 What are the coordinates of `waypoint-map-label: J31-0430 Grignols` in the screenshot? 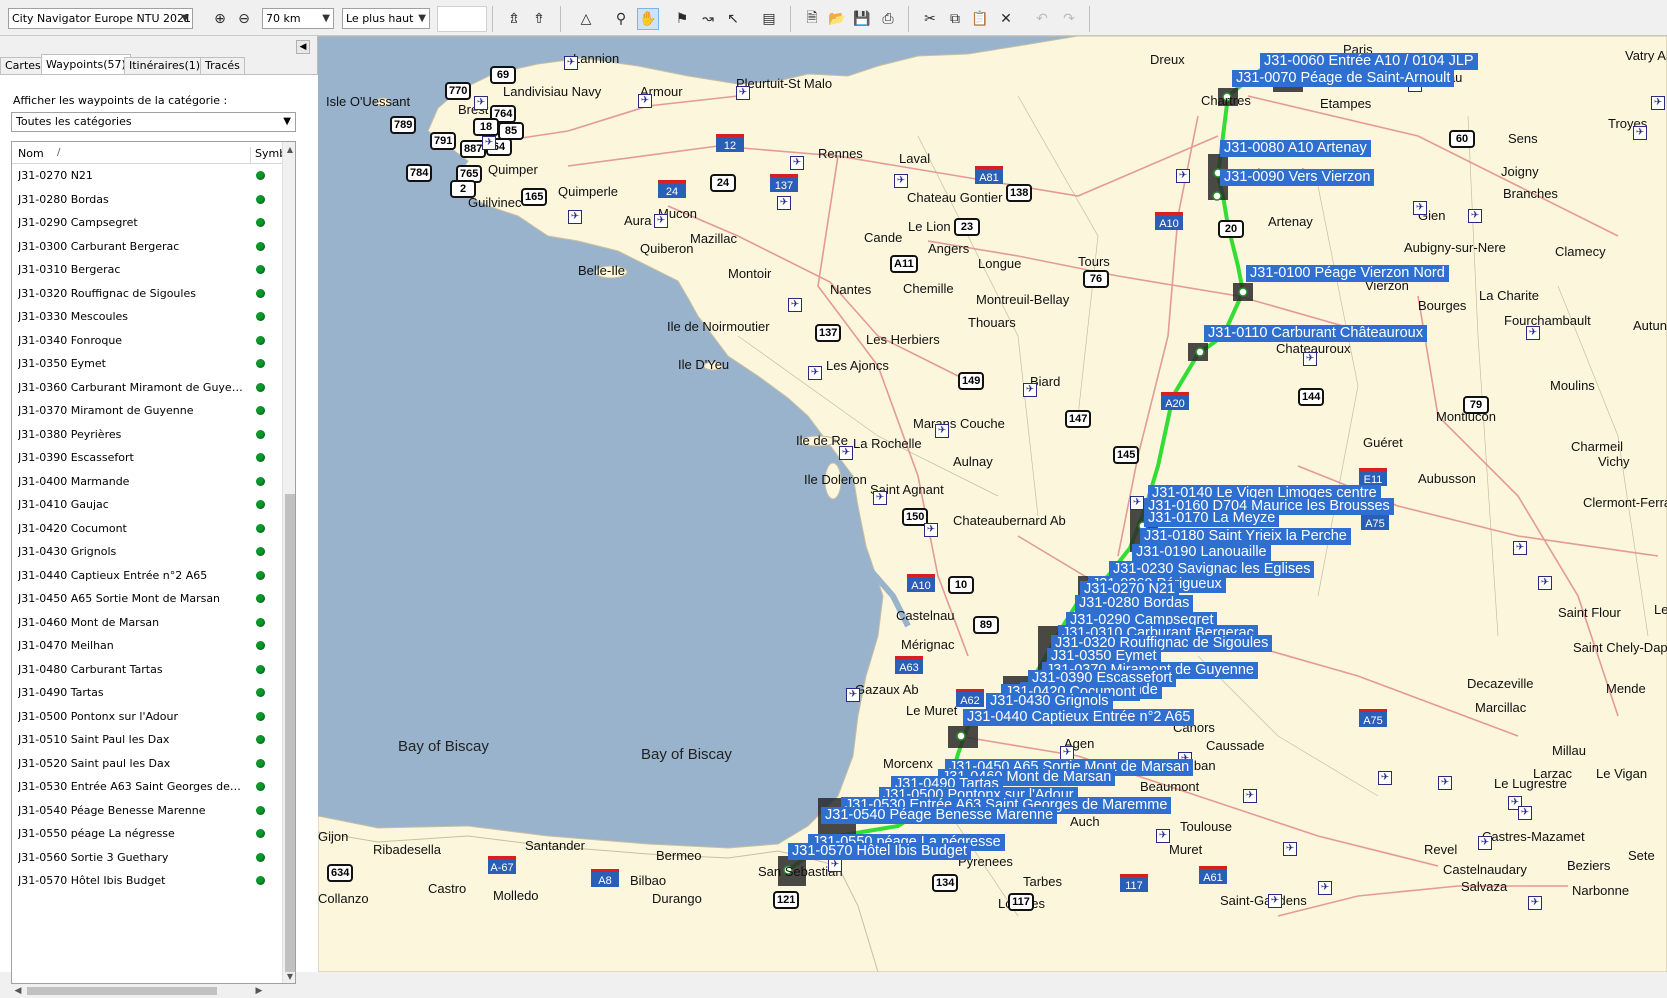 It's located at (1049, 701).